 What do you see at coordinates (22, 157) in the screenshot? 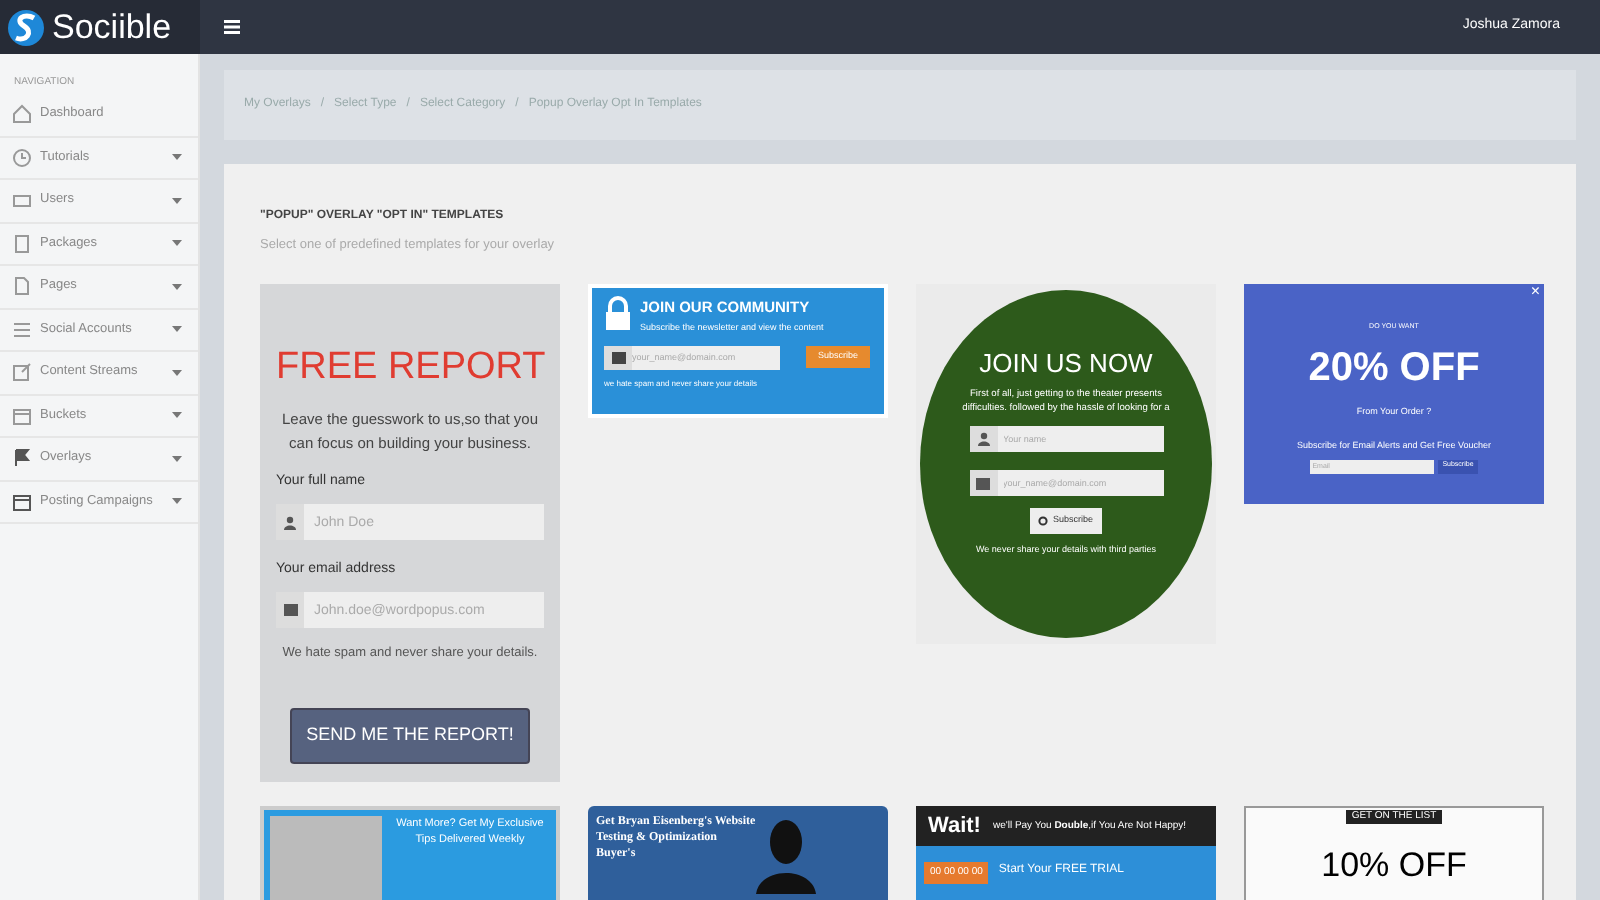
I see `clock-icon` at bounding box center [22, 157].